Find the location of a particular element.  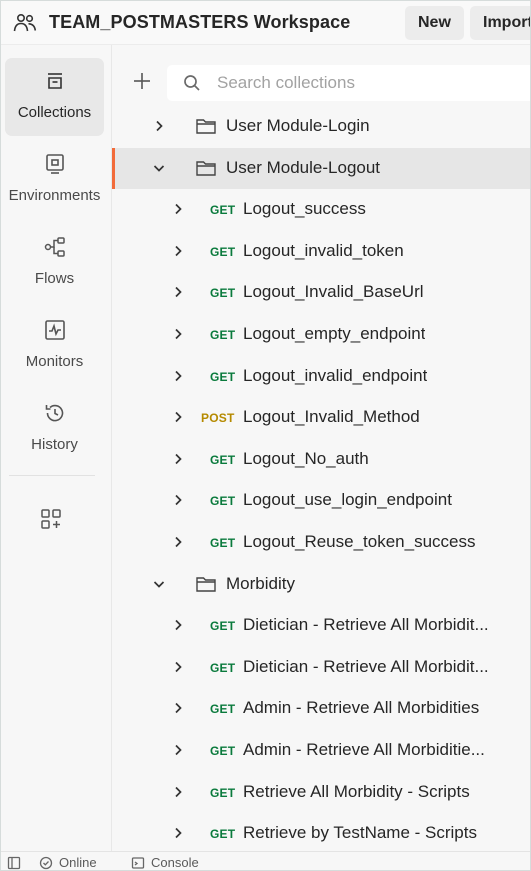

workspace-header: TEAM_POSTMASTERS Workspace New Import is located at coordinates (265, 23).